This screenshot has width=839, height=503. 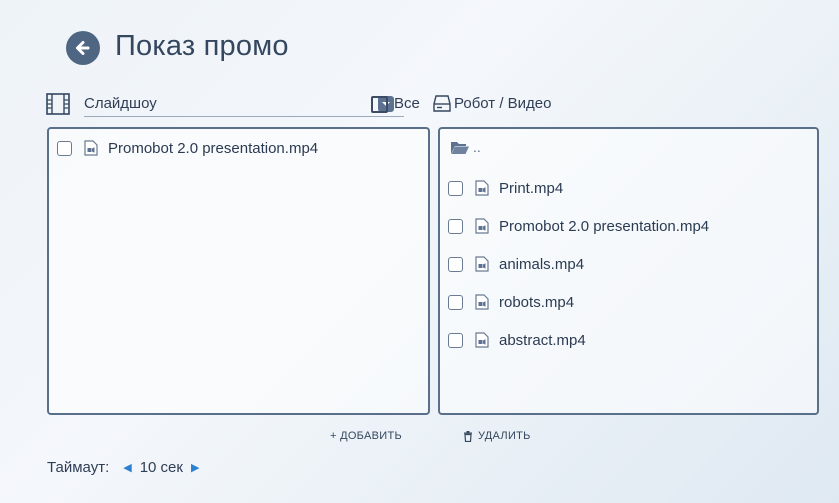 I want to click on parent-folder-item: .., so click(x=465, y=147).